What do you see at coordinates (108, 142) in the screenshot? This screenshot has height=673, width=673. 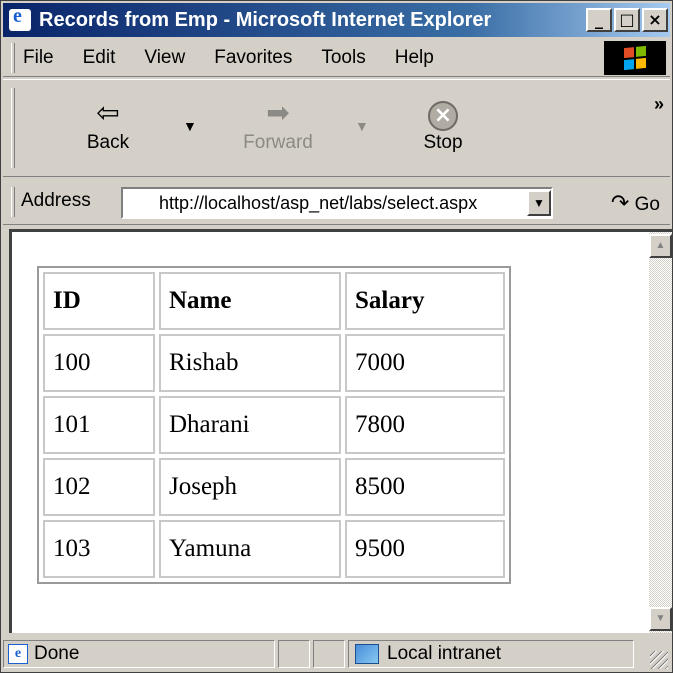 I see `back-label: Back` at bounding box center [108, 142].